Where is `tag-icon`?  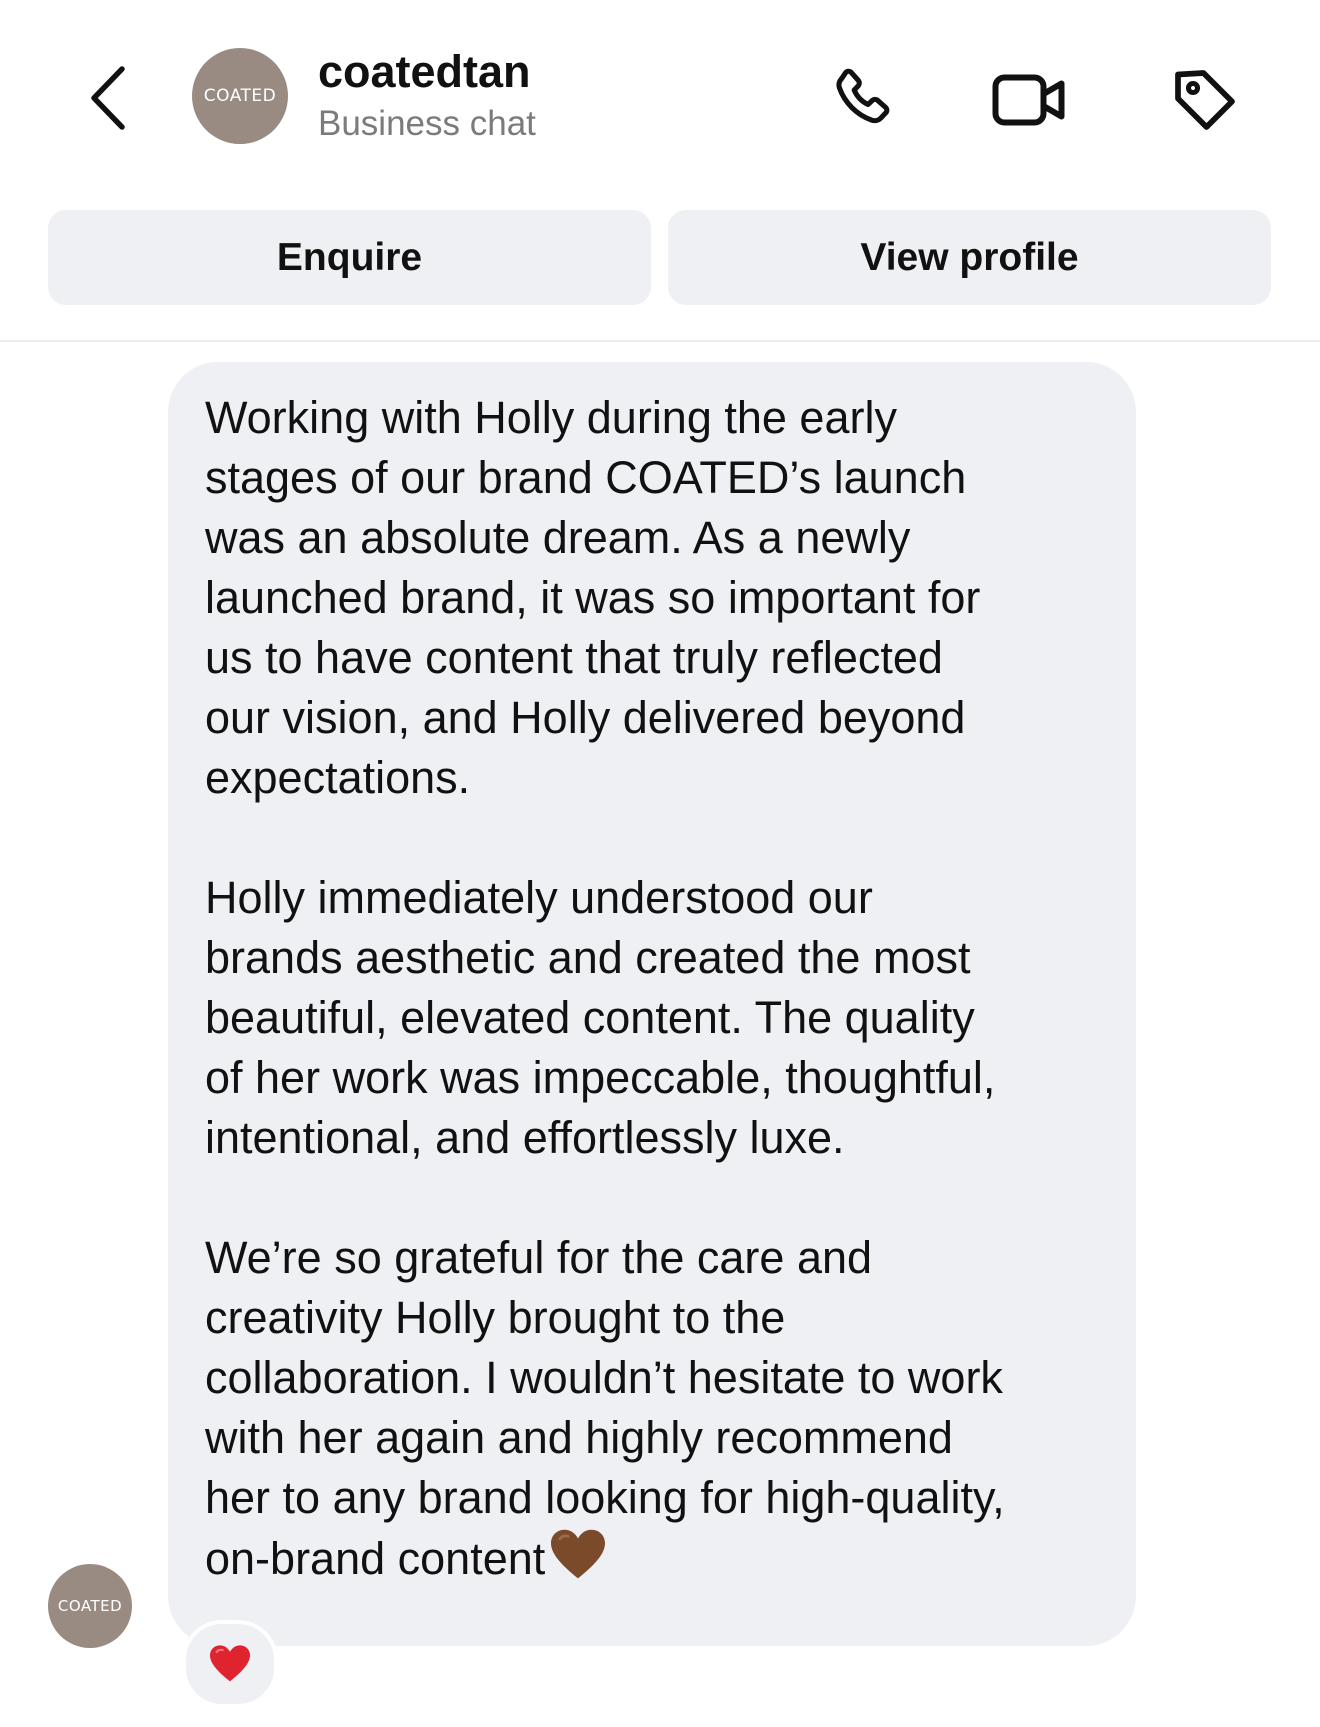
tag-icon is located at coordinates (1205, 100).